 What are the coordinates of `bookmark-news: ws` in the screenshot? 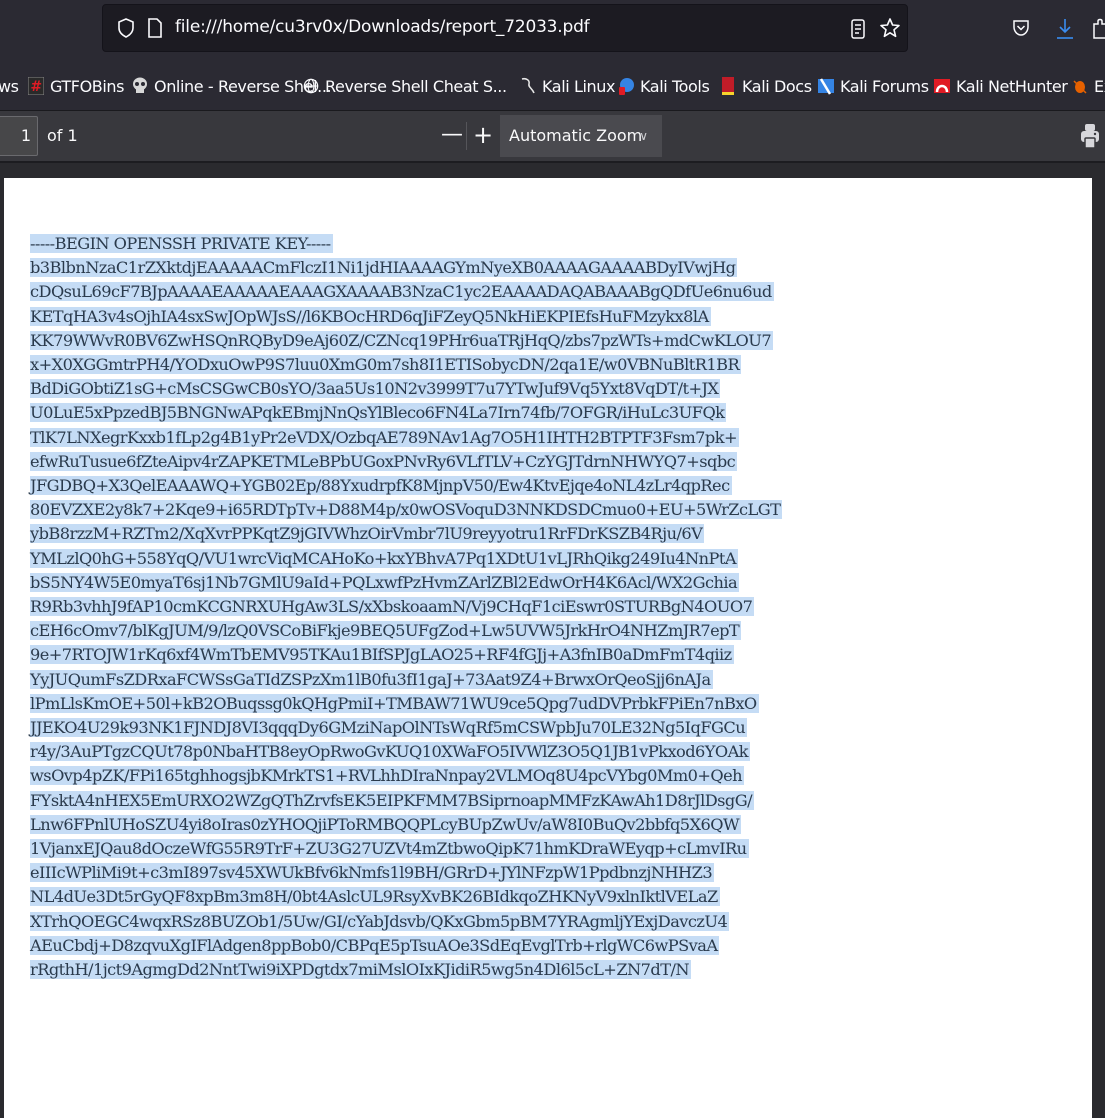 It's located at (9, 86).